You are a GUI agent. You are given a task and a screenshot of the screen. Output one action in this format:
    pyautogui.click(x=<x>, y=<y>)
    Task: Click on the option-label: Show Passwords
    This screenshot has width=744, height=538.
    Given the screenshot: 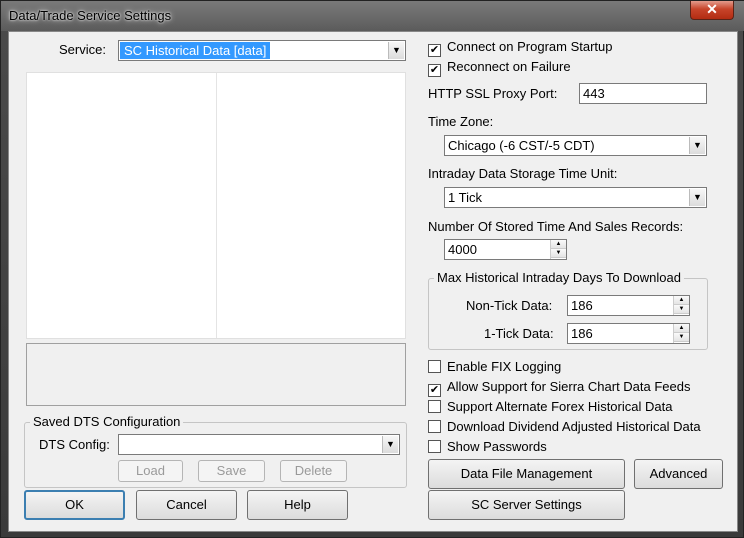 What is the action you would take?
    pyautogui.click(x=497, y=446)
    